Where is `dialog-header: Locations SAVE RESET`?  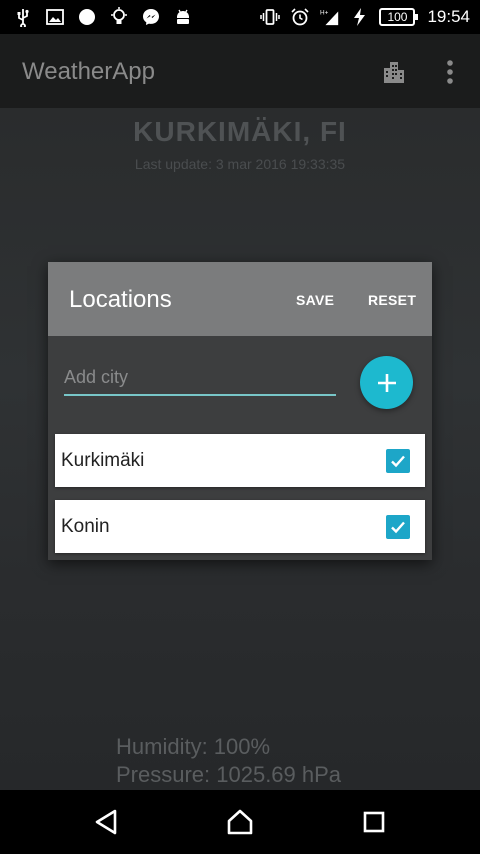
dialog-header: Locations SAVE RESET is located at coordinates (240, 299).